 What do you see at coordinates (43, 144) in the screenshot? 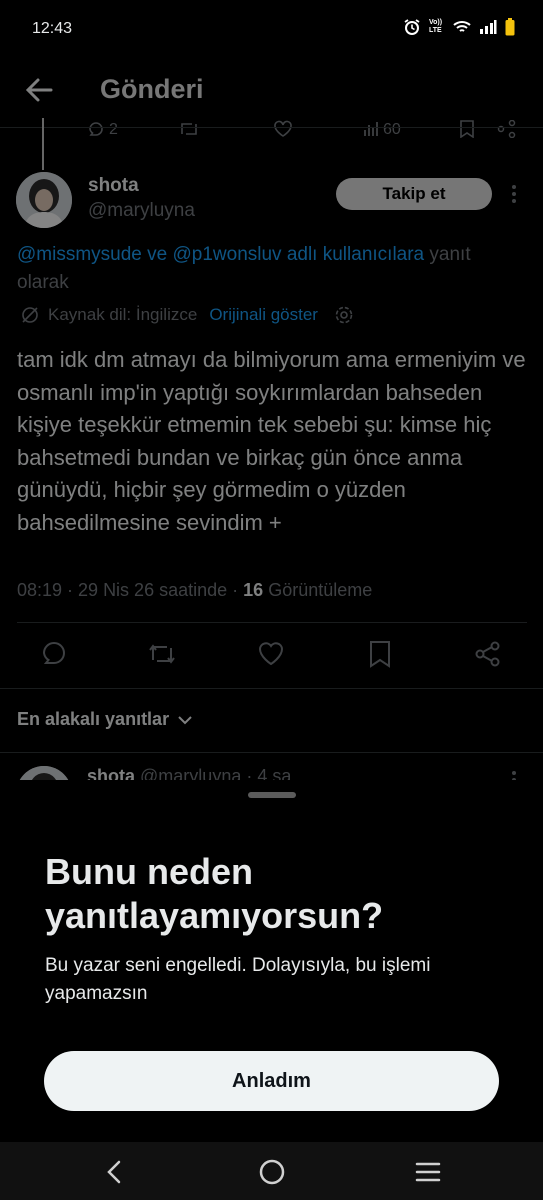
I see `thread-line` at bounding box center [43, 144].